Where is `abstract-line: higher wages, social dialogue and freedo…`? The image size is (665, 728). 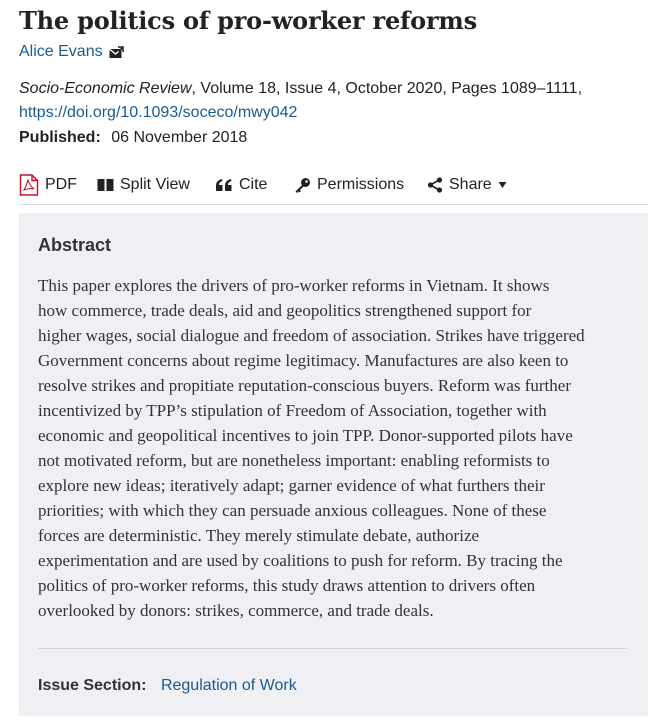 abstract-line: higher wages, social dialogue and freedo… is located at coordinates (311, 335).